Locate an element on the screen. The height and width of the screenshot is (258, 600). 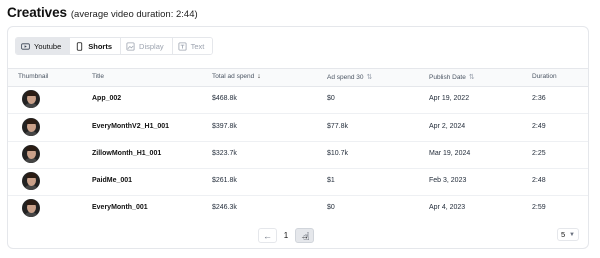
tab-youtube: Youtube is located at coordinates (43, 46).